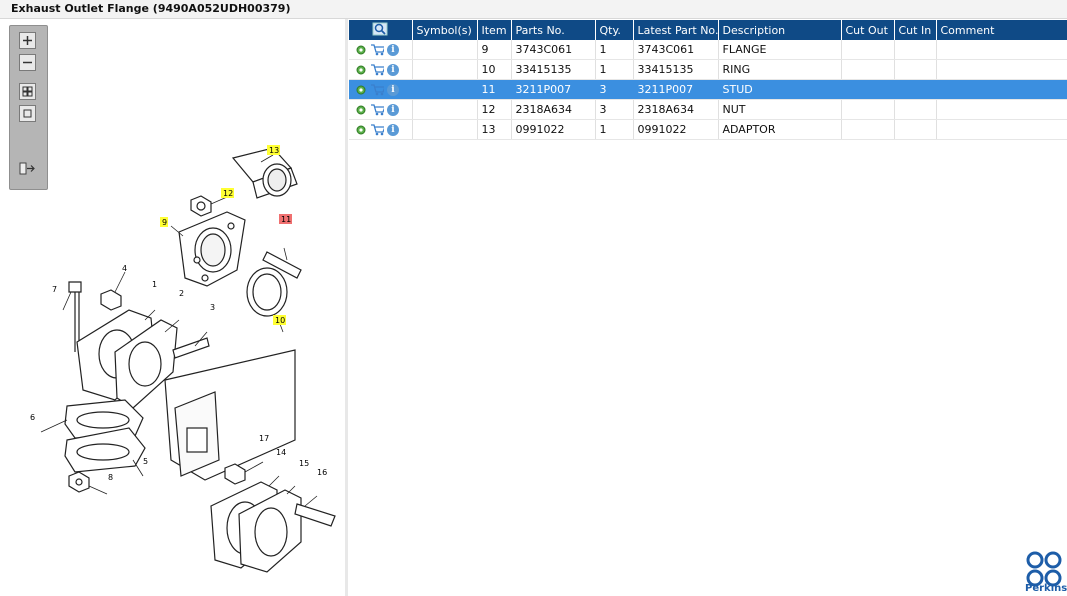 This screenshot has height=596, width=1067. I want to click on callout-13: 13, so click(274, 150).